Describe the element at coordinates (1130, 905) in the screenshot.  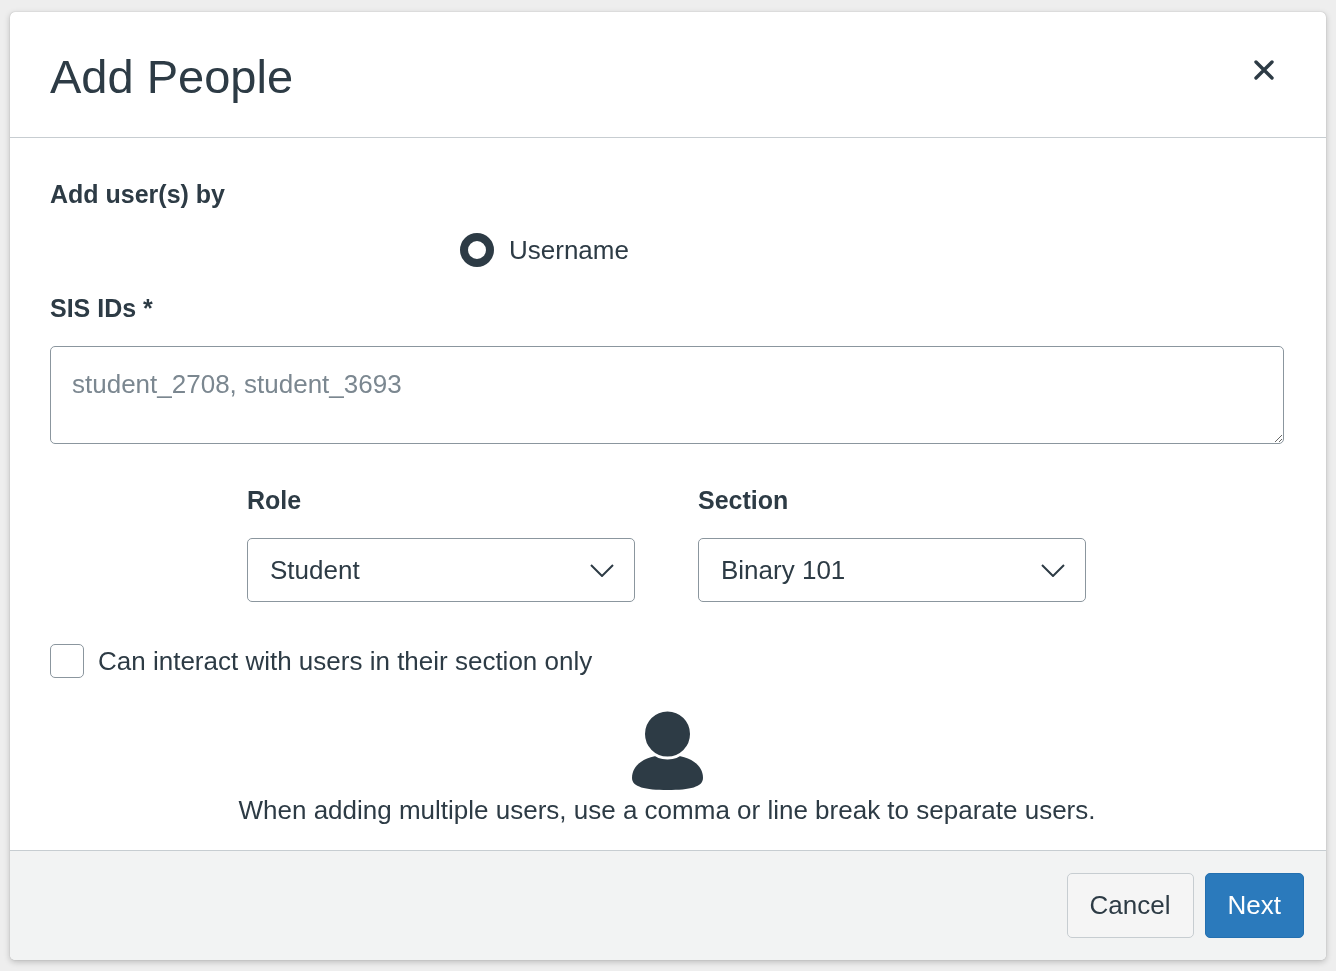
I see `cancel-button: Cancel` at that location.